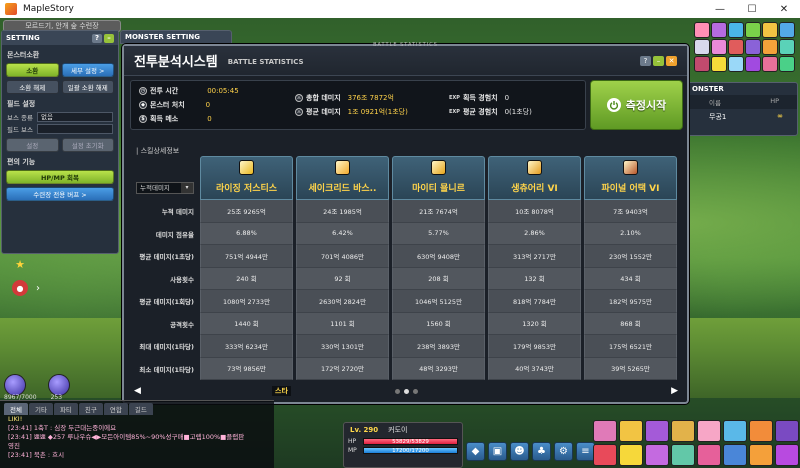 The height and width of the screenshot is (468, 800). Describe the element at coordinates (140, 409) in the screenshot. I see `chat-tab: 길드` at that location.